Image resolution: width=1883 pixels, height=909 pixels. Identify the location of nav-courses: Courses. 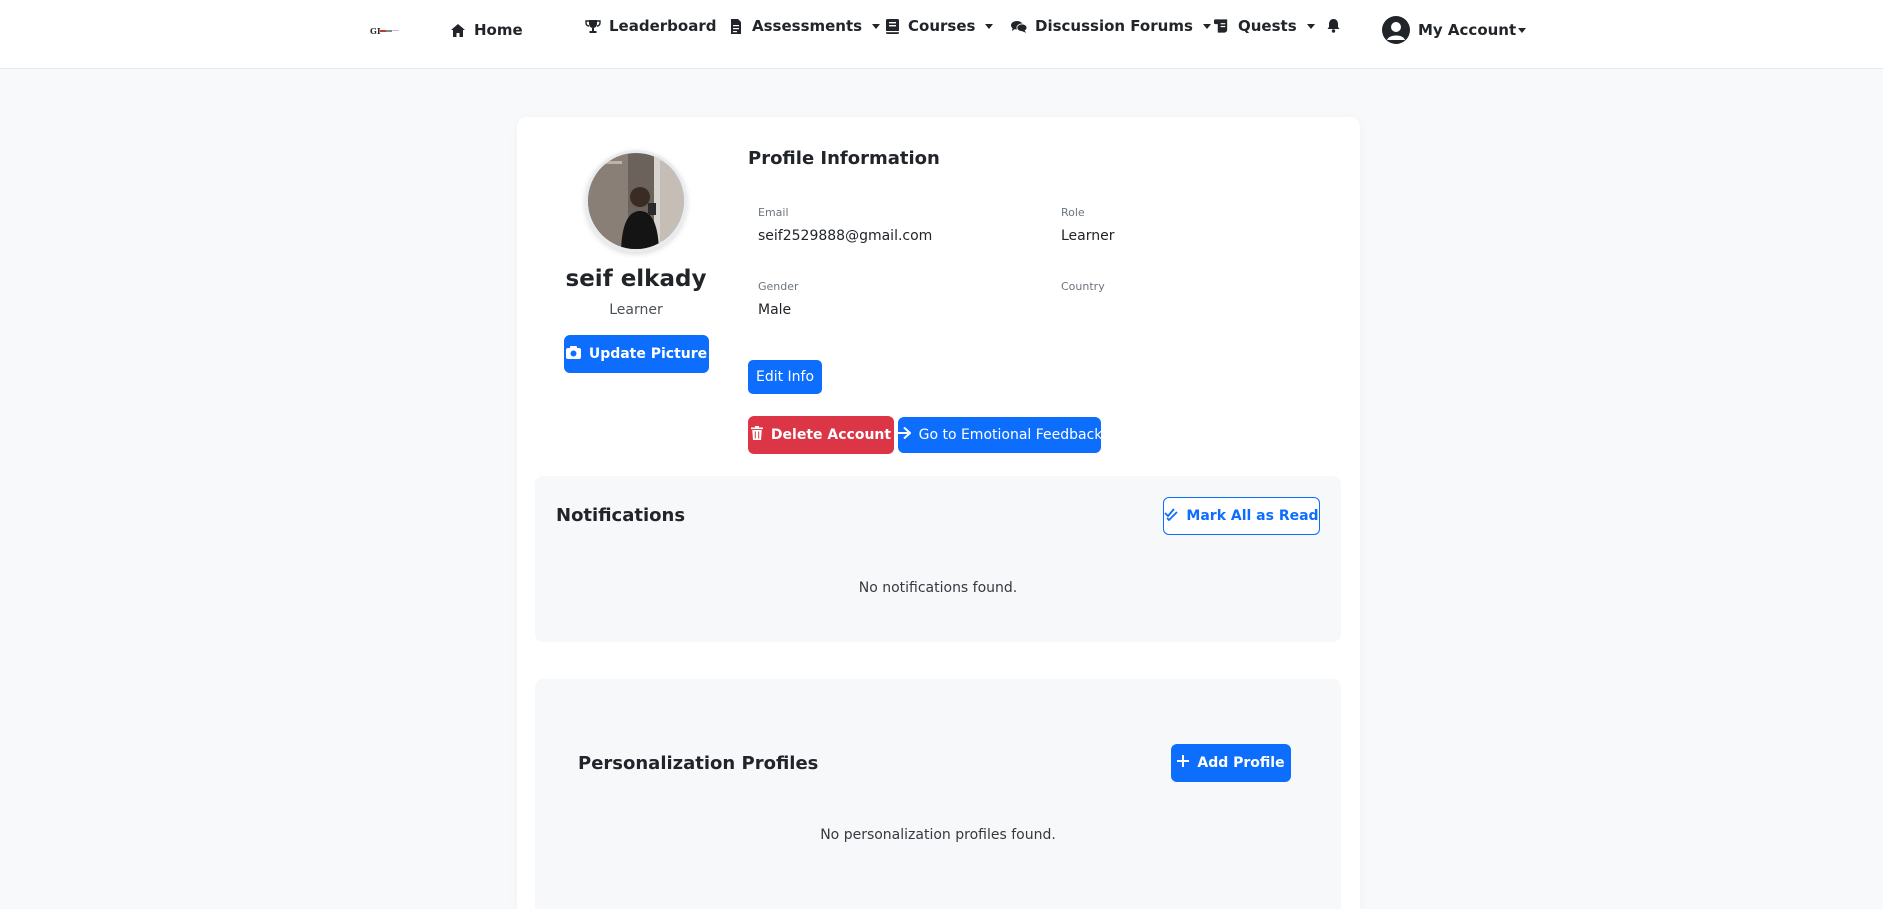
(939, 26).